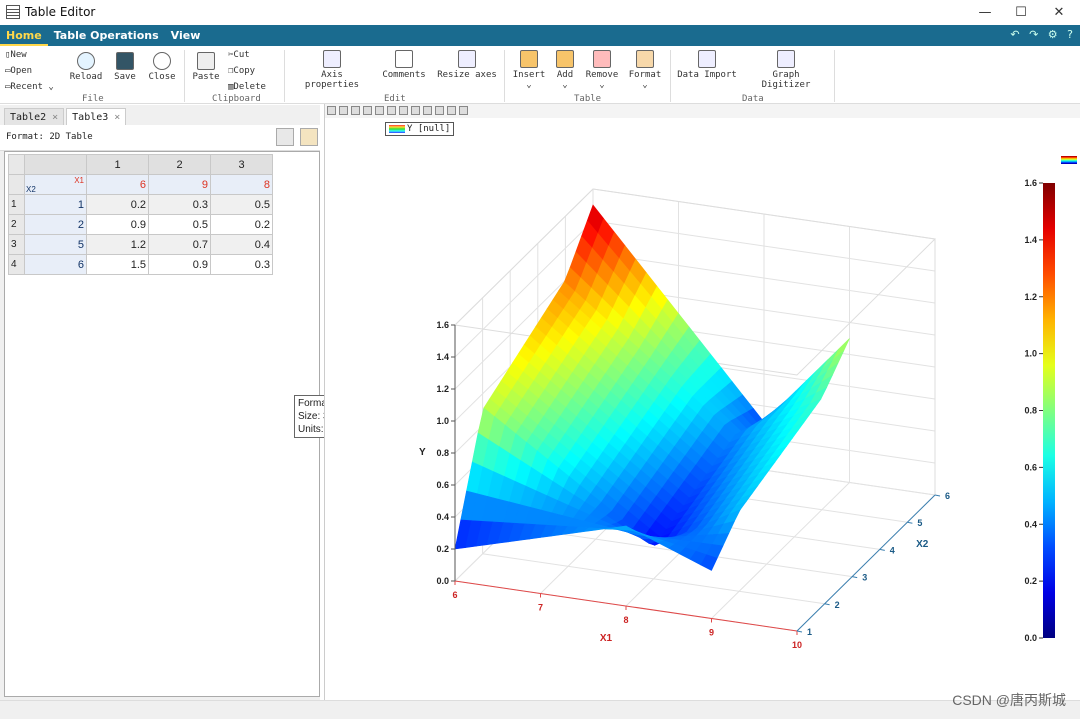  Describe the element at coordinates (106, 35) in the screenshot. I see `tab-table-operations: Table Operations` at that location.